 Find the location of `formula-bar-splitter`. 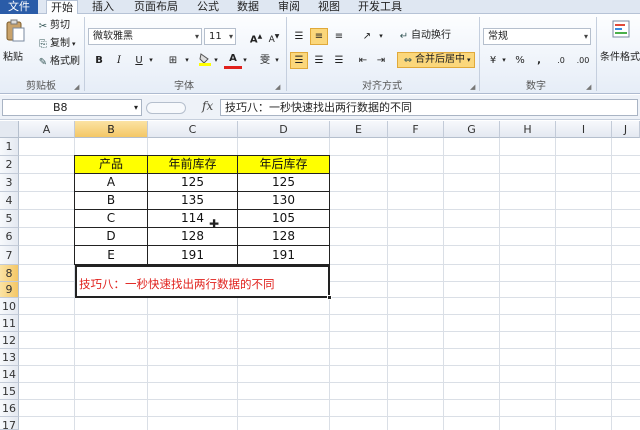

formula-bar-splitter is located at coordinates (166, 108).